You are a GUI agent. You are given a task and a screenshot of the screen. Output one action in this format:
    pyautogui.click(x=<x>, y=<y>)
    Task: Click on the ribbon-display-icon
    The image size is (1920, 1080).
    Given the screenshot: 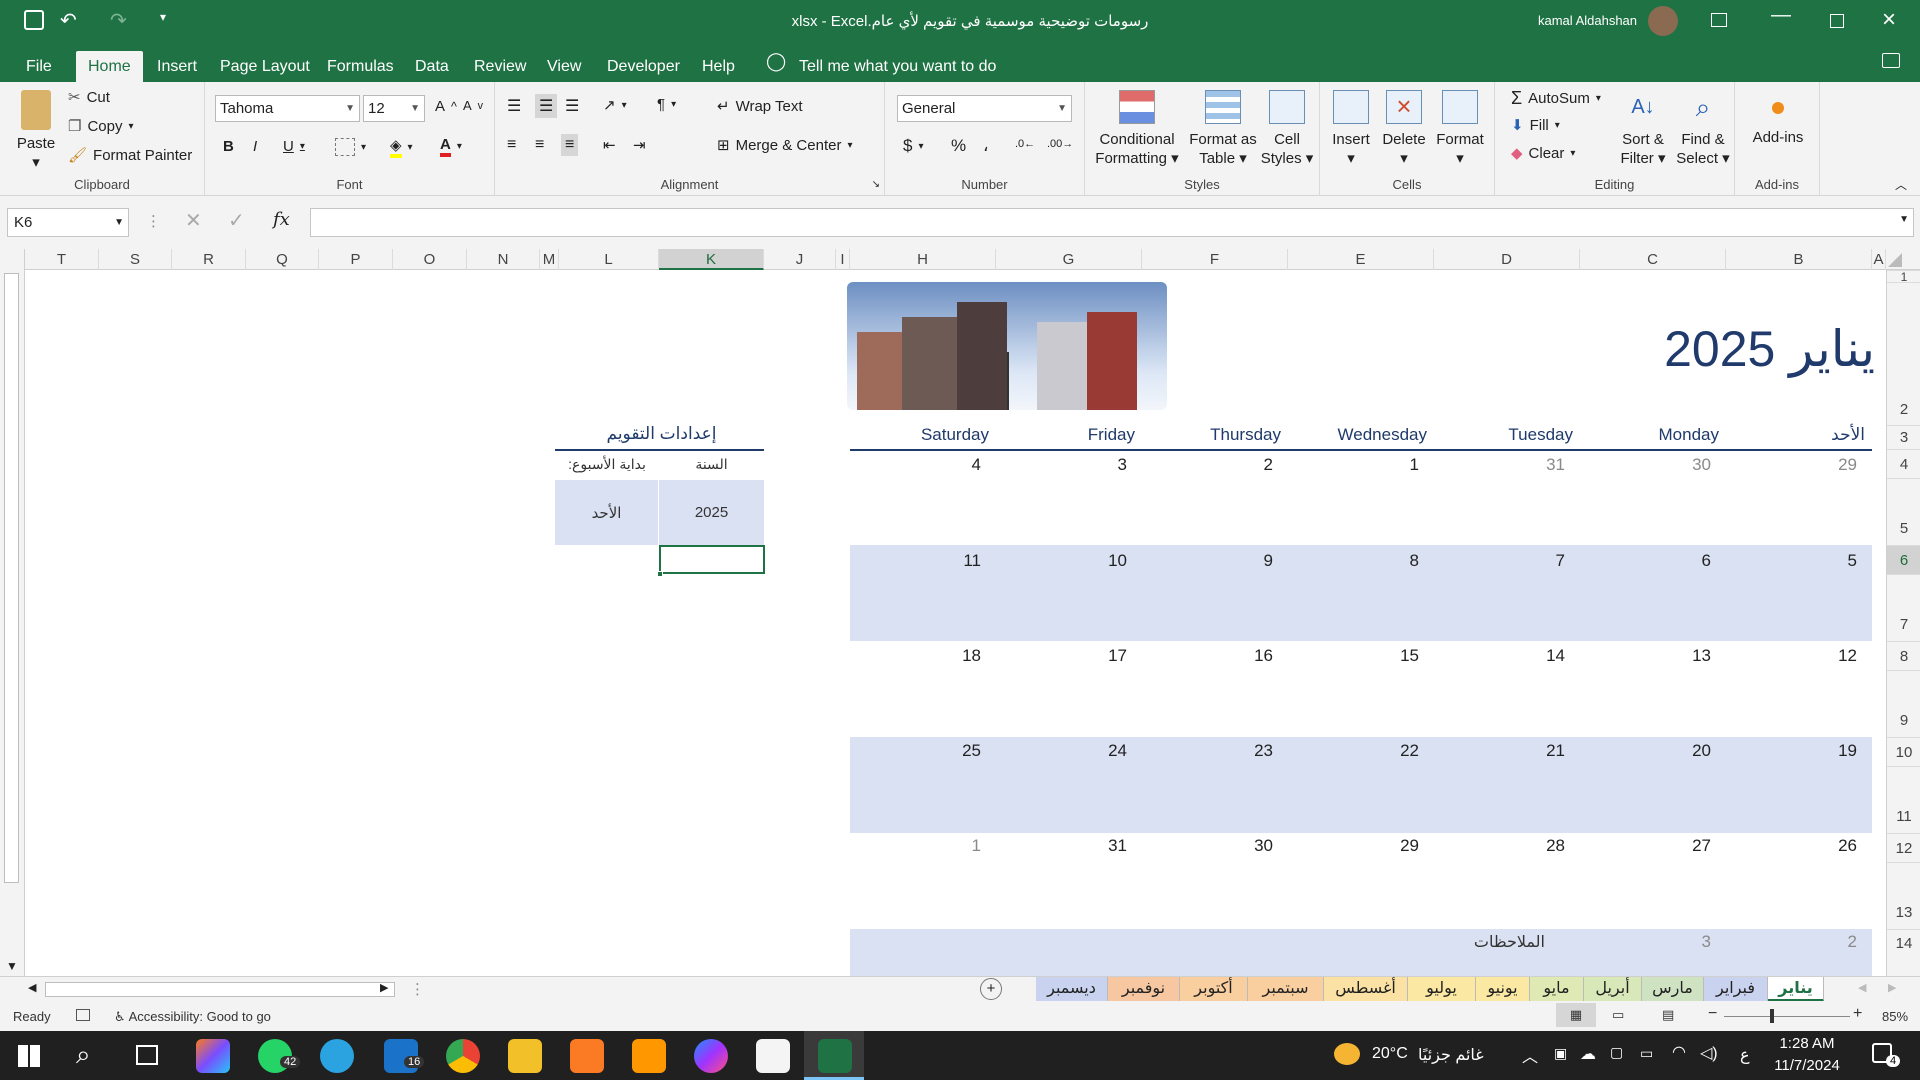 What is the action you would take?
    pyautogui.click(x=1719, y=20)
    